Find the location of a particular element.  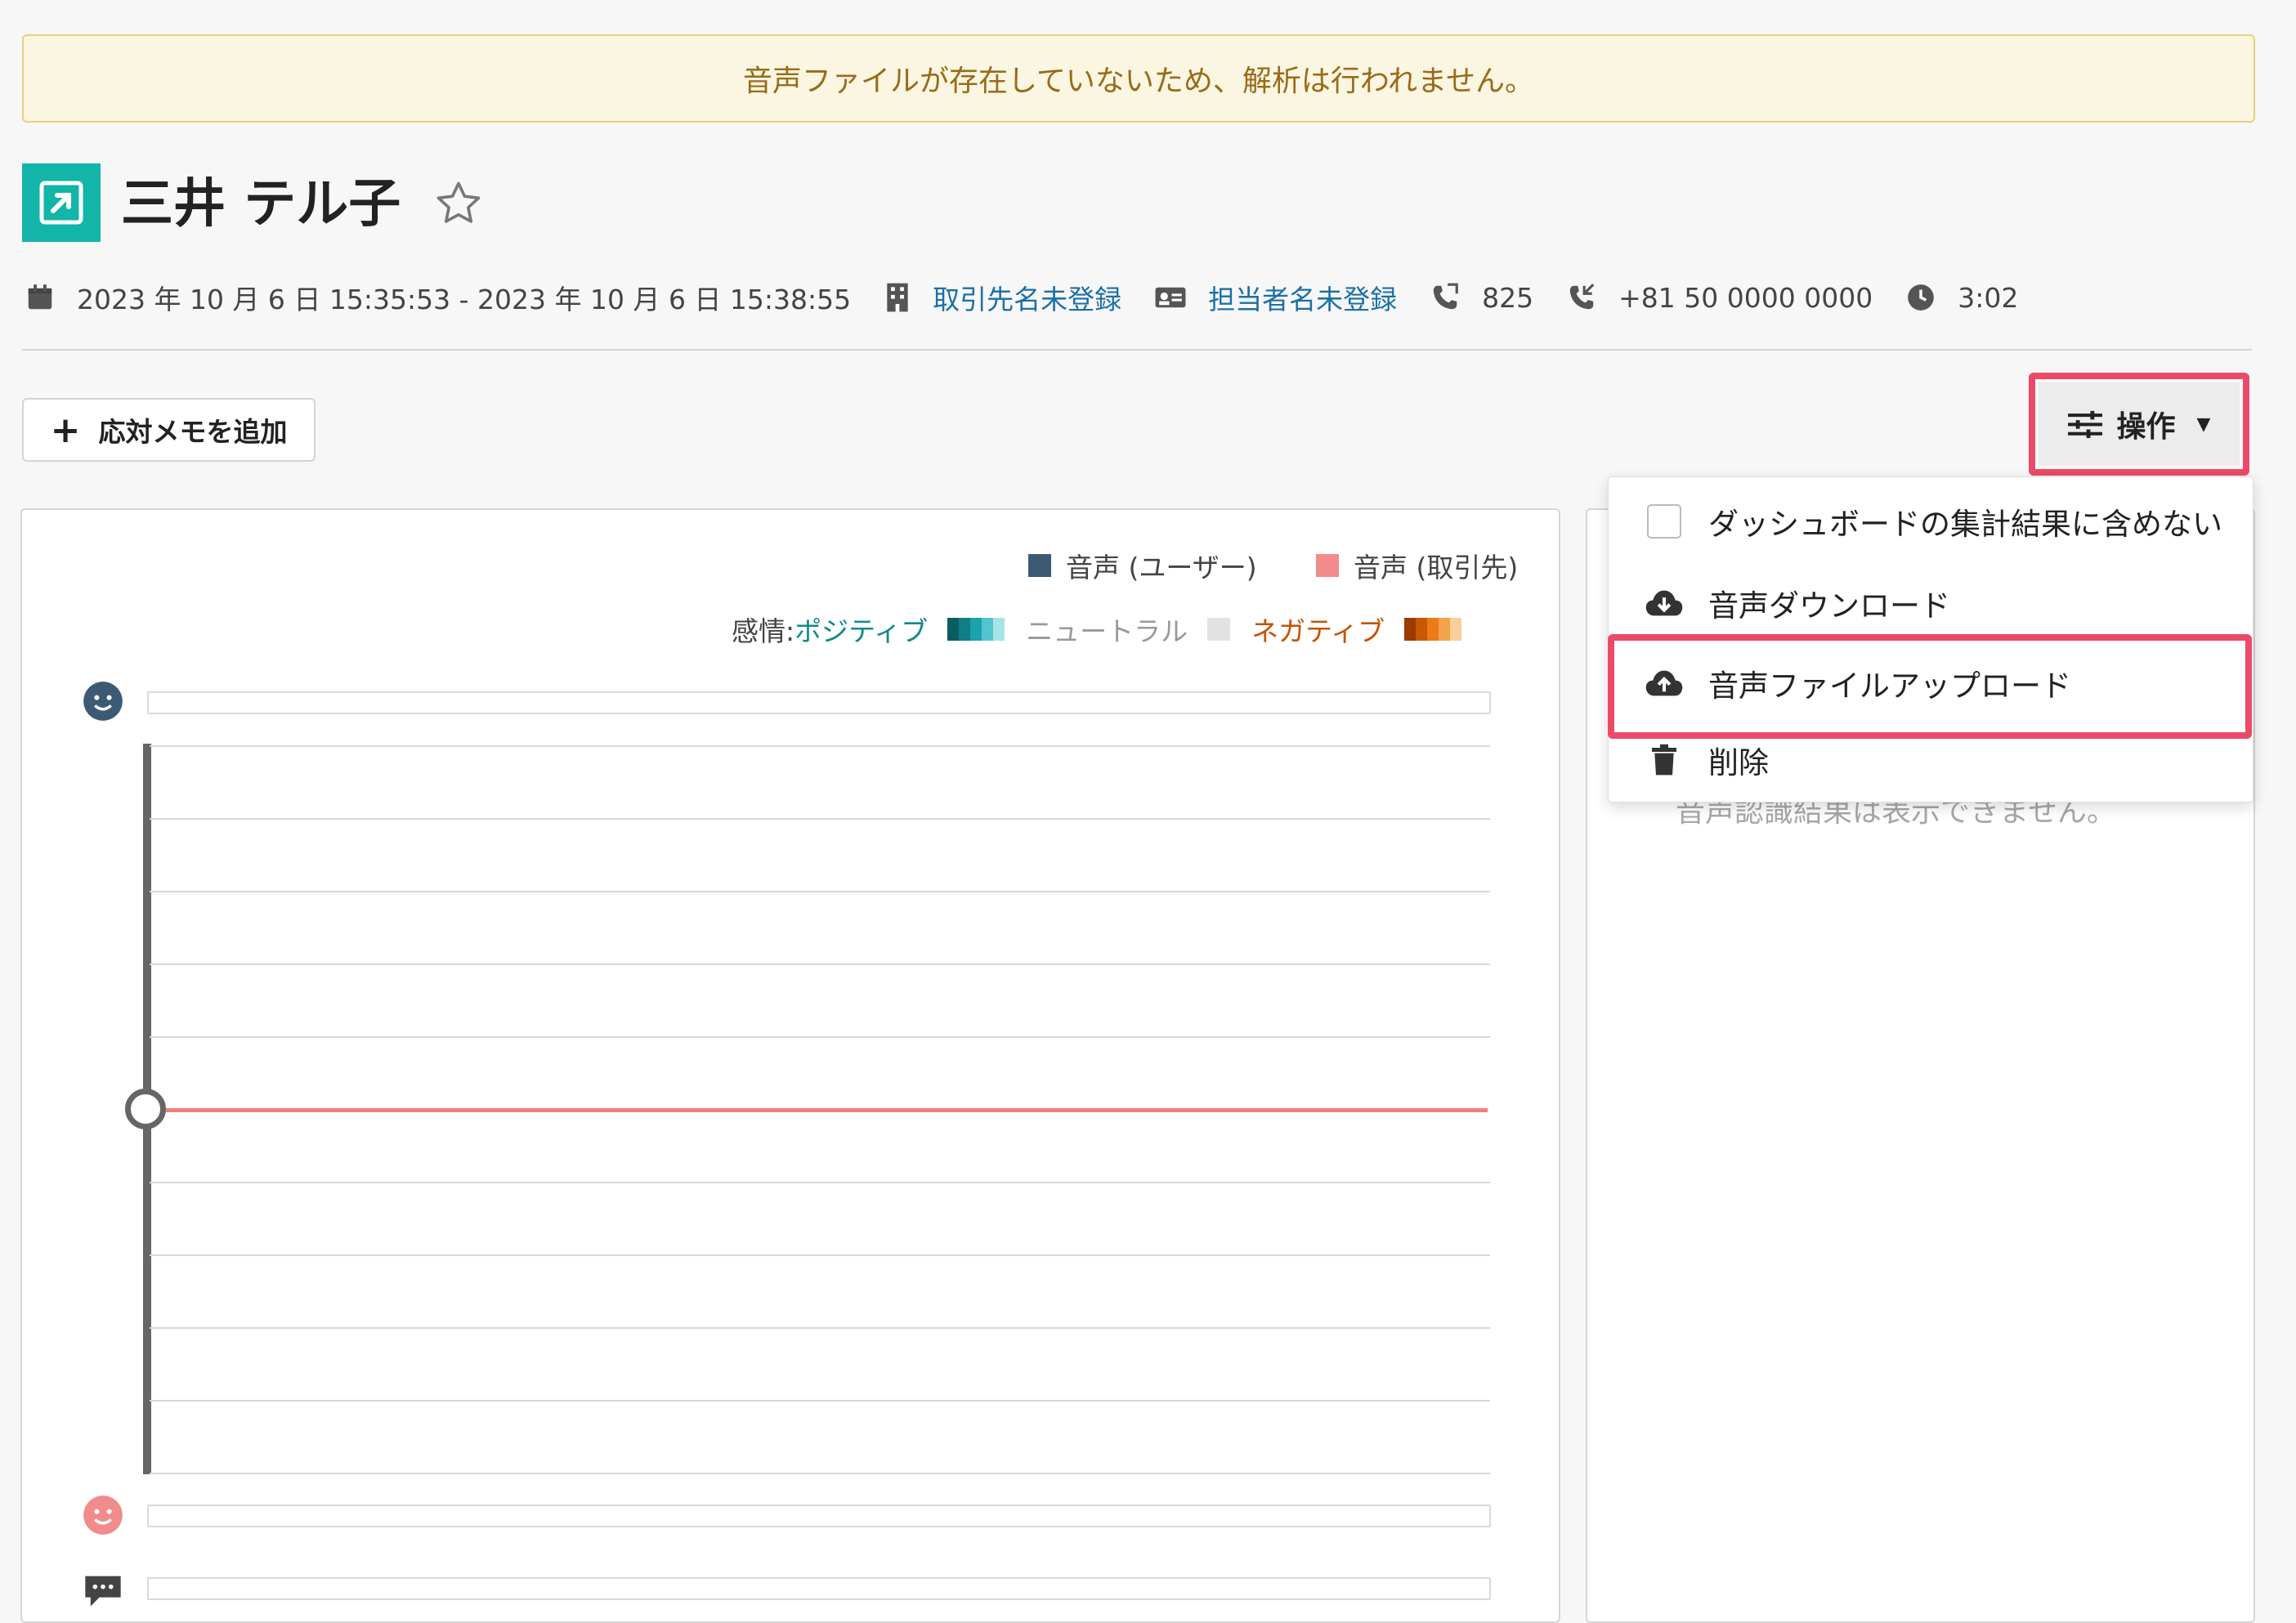

calendar-icon is located at coordinates (40, 297).